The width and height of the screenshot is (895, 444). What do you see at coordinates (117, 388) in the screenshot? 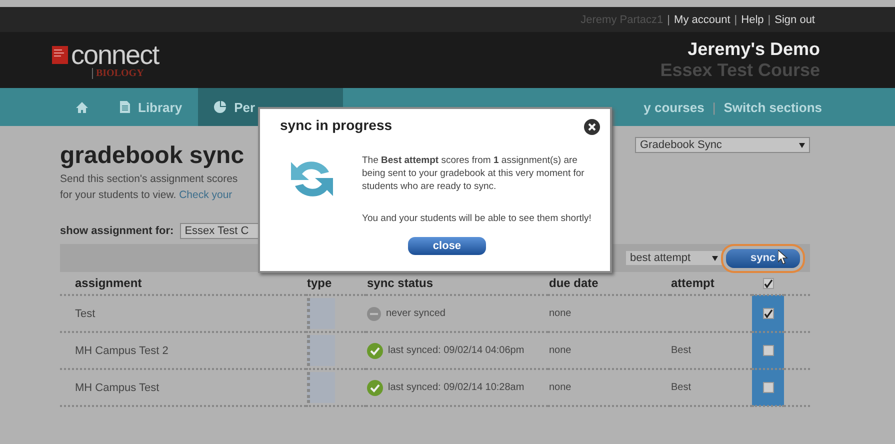
I see `assignment-name: MH Campus Test` at bounding box center [117, 388].